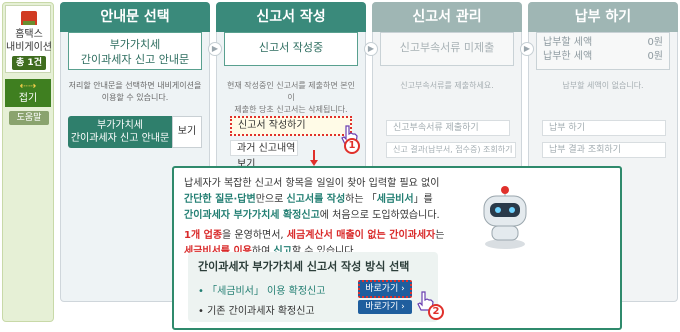  What do you see at coordinates (29, 47) in the screenshot?
I see `nav-title-line2: 내비게이션` at bounding box center [29, 47].